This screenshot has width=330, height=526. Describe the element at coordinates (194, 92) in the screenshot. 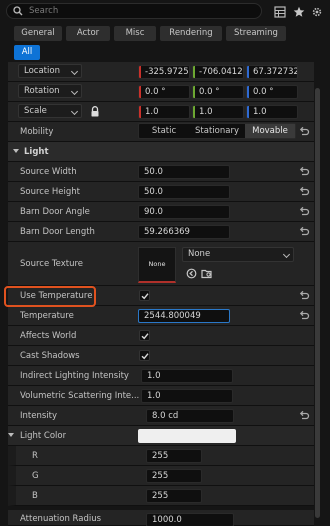

I see `y-axis-marker` at that location.